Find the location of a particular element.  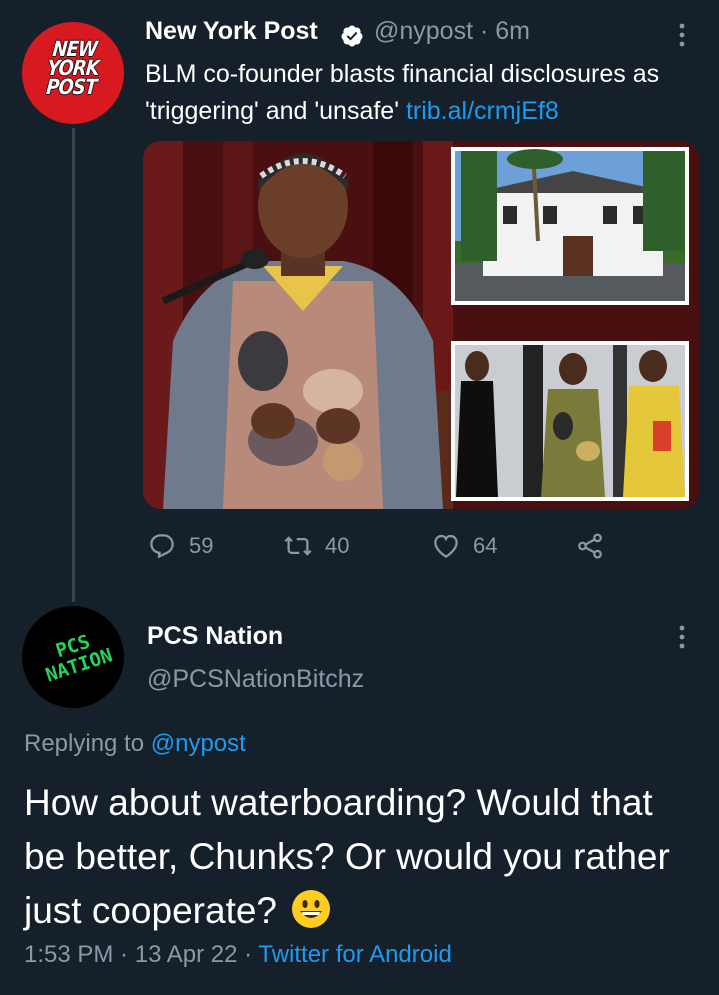

tweet-time: 6m is located at coordinates (512, 31).